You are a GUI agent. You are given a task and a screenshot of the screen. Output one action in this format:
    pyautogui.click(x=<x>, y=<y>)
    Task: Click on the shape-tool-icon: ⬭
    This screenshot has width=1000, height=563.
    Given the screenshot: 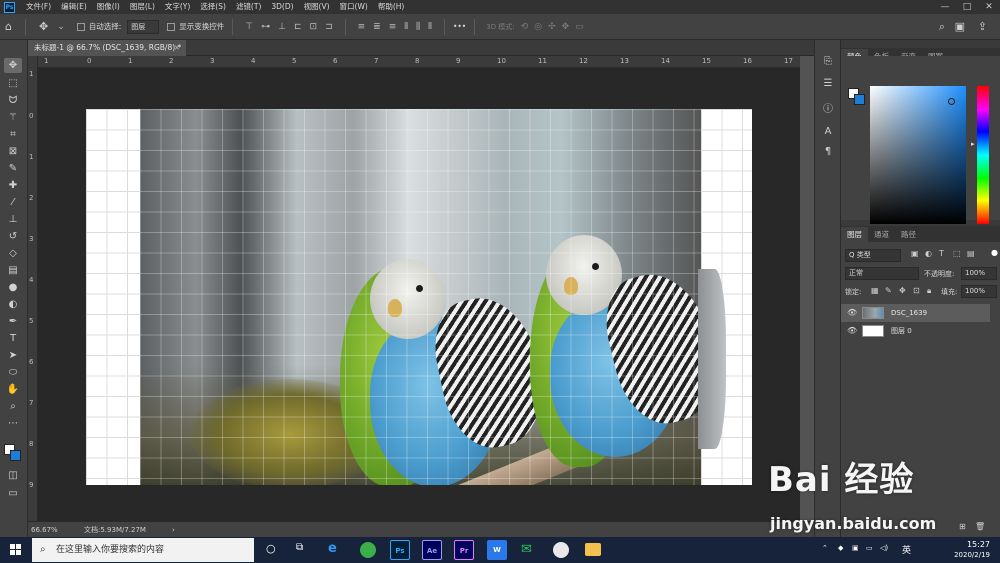 What is the action you would take?
    pyautogui.click(x=13, y=372)
    